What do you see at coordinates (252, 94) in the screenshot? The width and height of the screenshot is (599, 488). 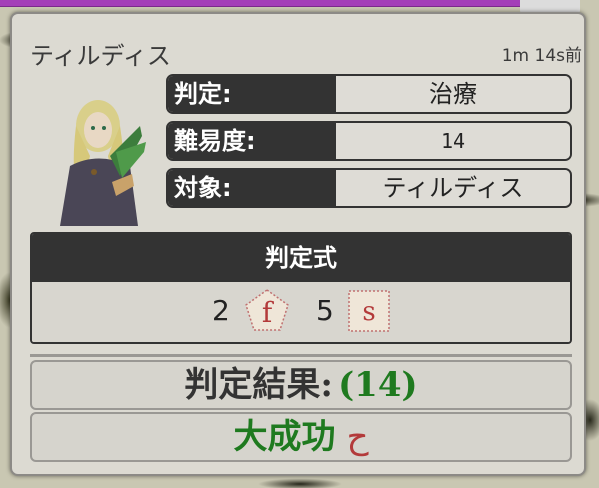 I see `check-row-label: 判定:` at bounding box center [252, 94].